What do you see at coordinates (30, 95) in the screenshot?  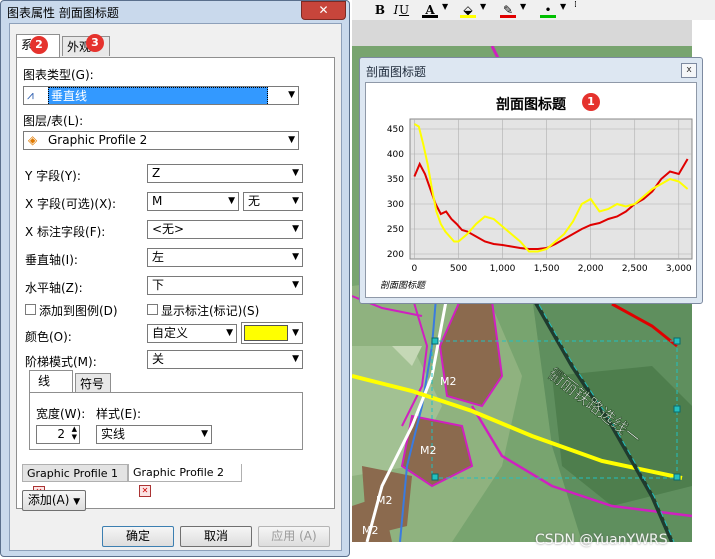 I see `line-chart-icon: ⩘` at bounding box center [30, 95].